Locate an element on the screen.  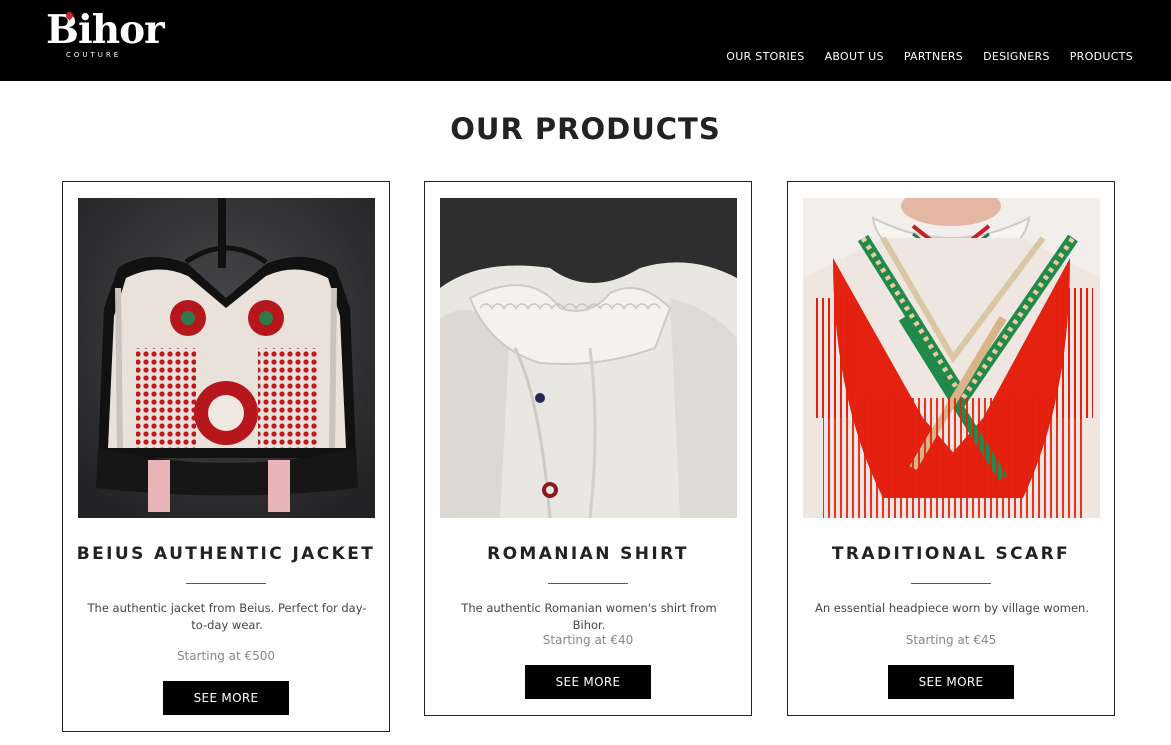
product-image-jacket is located at coordinates (226, 358).